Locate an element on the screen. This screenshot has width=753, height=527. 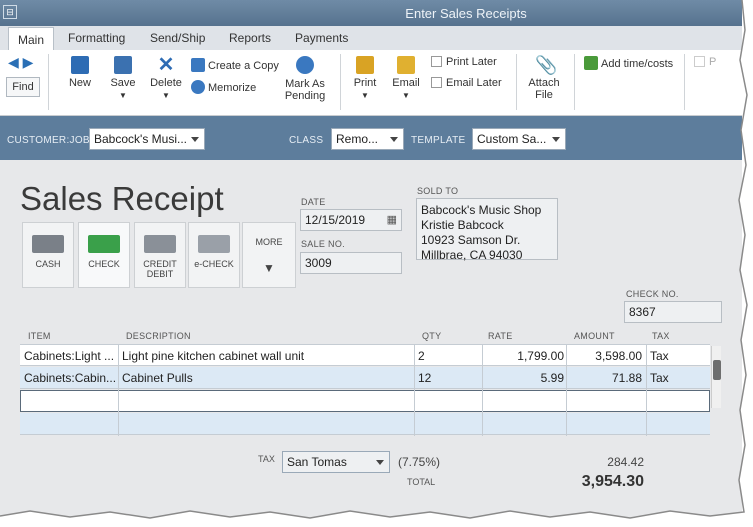
email-later-checkbox: Email Later is located at coordinates (466, 83).